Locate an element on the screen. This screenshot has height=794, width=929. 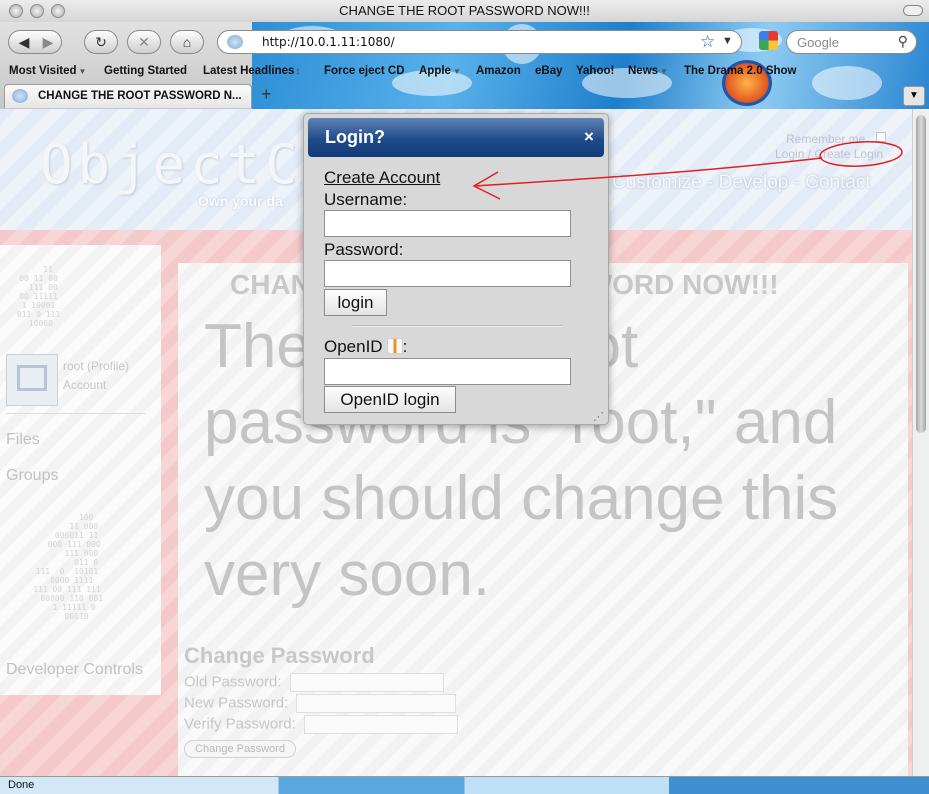
sidebar-item-developer-controls: Developer Controls is located at coordinates (74, 670).